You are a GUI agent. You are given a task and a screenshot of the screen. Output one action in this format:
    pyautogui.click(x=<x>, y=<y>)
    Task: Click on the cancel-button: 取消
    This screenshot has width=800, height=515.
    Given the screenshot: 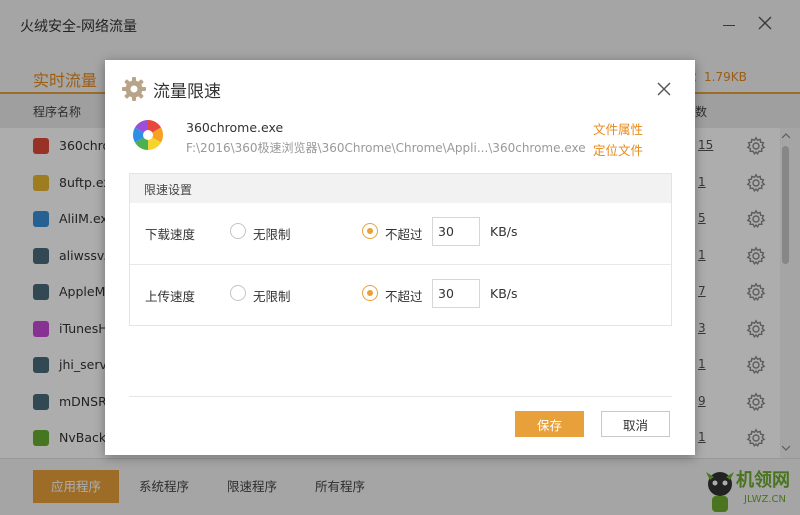 What is the action you would take?
    pyautogui.click(x=635, y=424)
    